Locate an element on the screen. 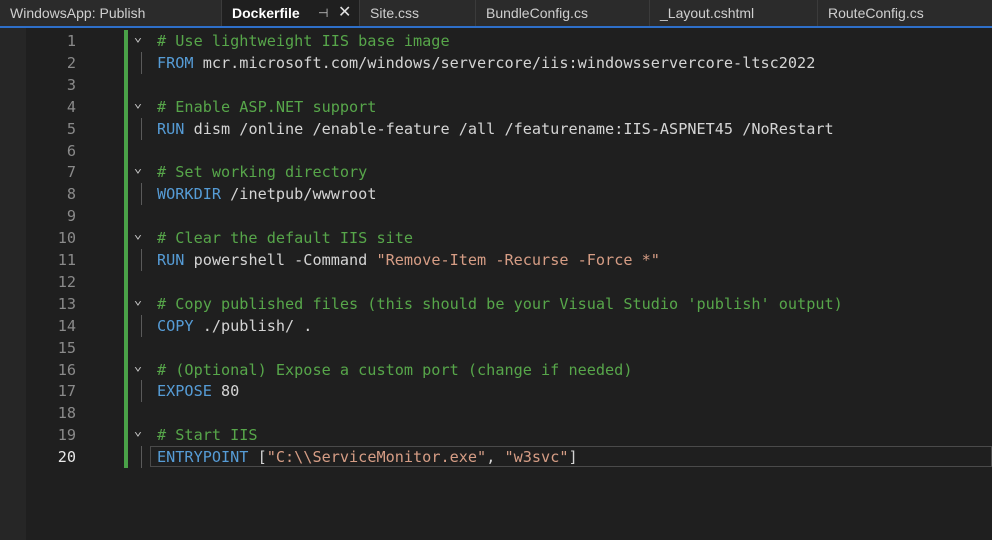 Image resolution: width=992 pixels, height=540 pixels. code-line: 12 is located at coordinates (496, 281).